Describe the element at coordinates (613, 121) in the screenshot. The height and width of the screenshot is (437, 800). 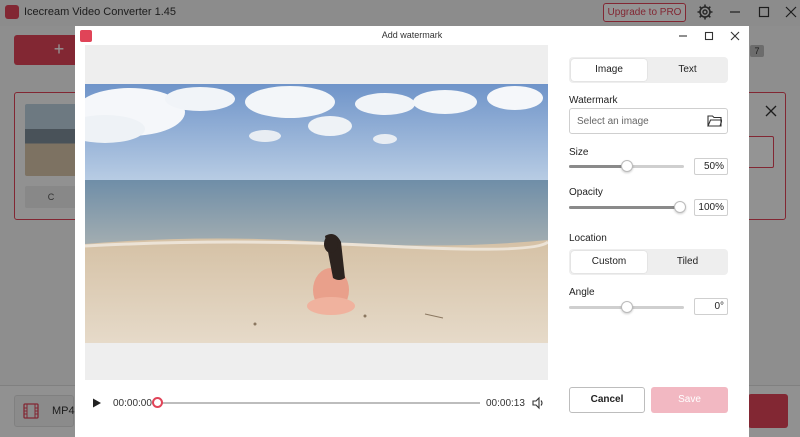
I see `watermark-image-placeholder: Select an image` at that location.